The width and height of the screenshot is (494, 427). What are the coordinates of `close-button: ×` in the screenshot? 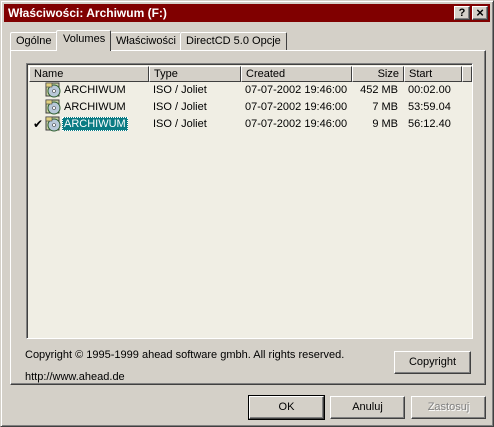 It's located at (480, 13).